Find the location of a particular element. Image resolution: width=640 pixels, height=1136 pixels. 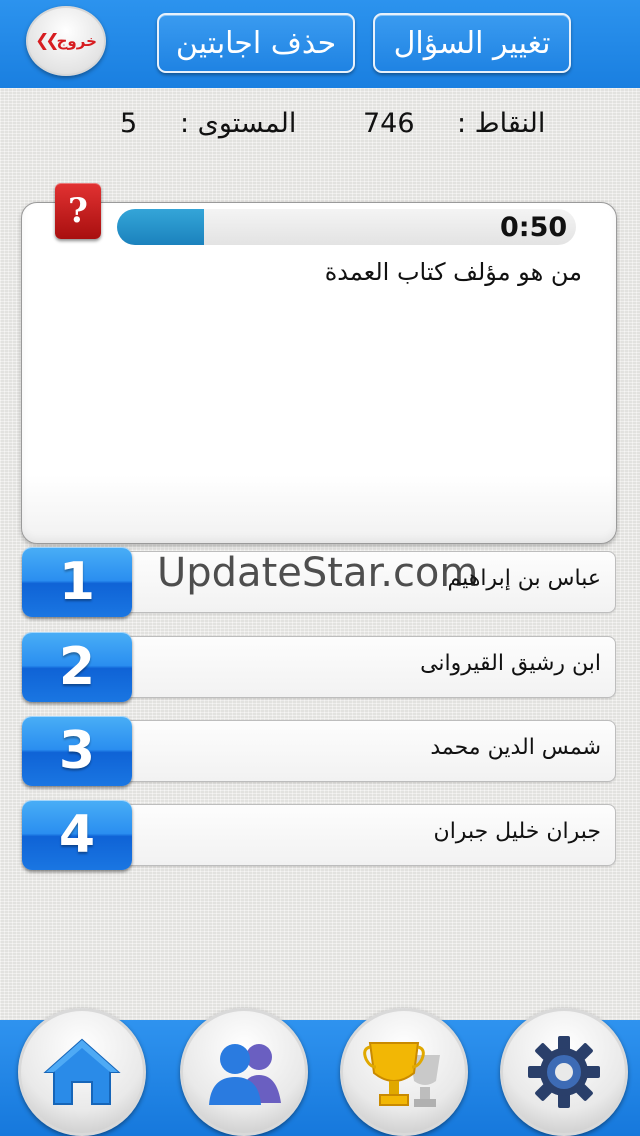

friends-icon is located at coordinates (245, 1074).